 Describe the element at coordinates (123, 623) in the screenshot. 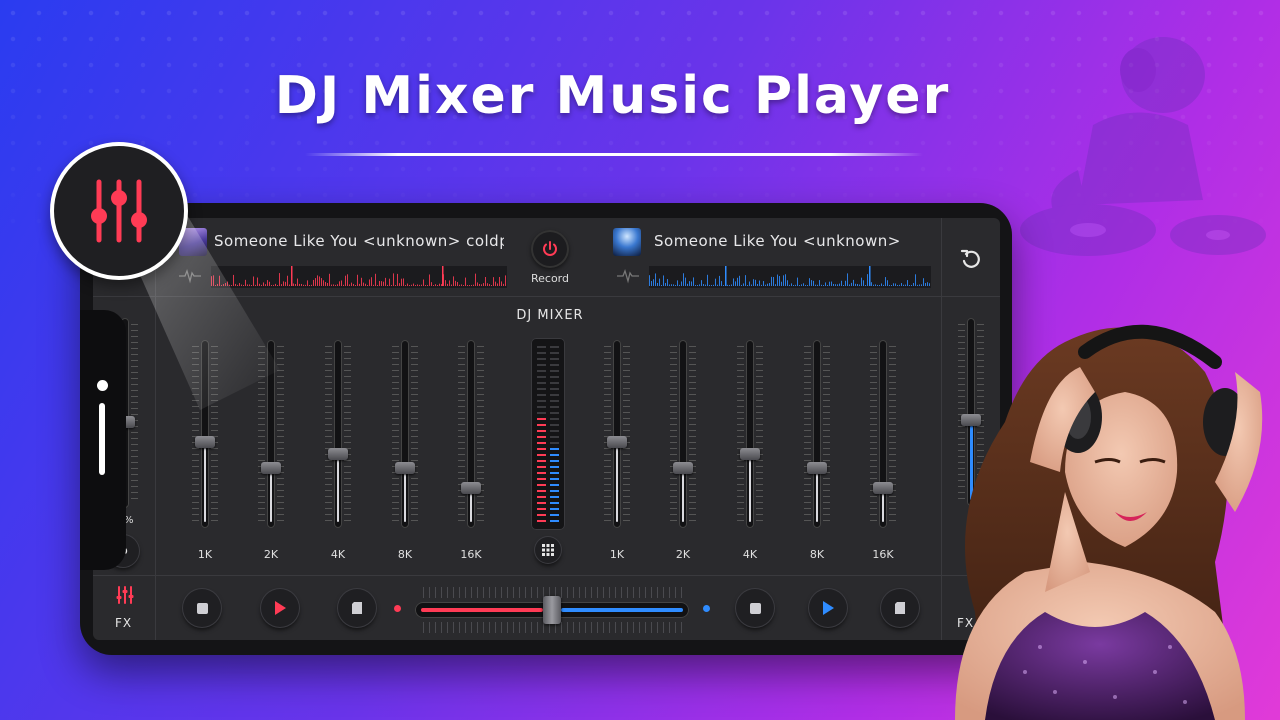

I see `fx-left-label: FX` at that location.